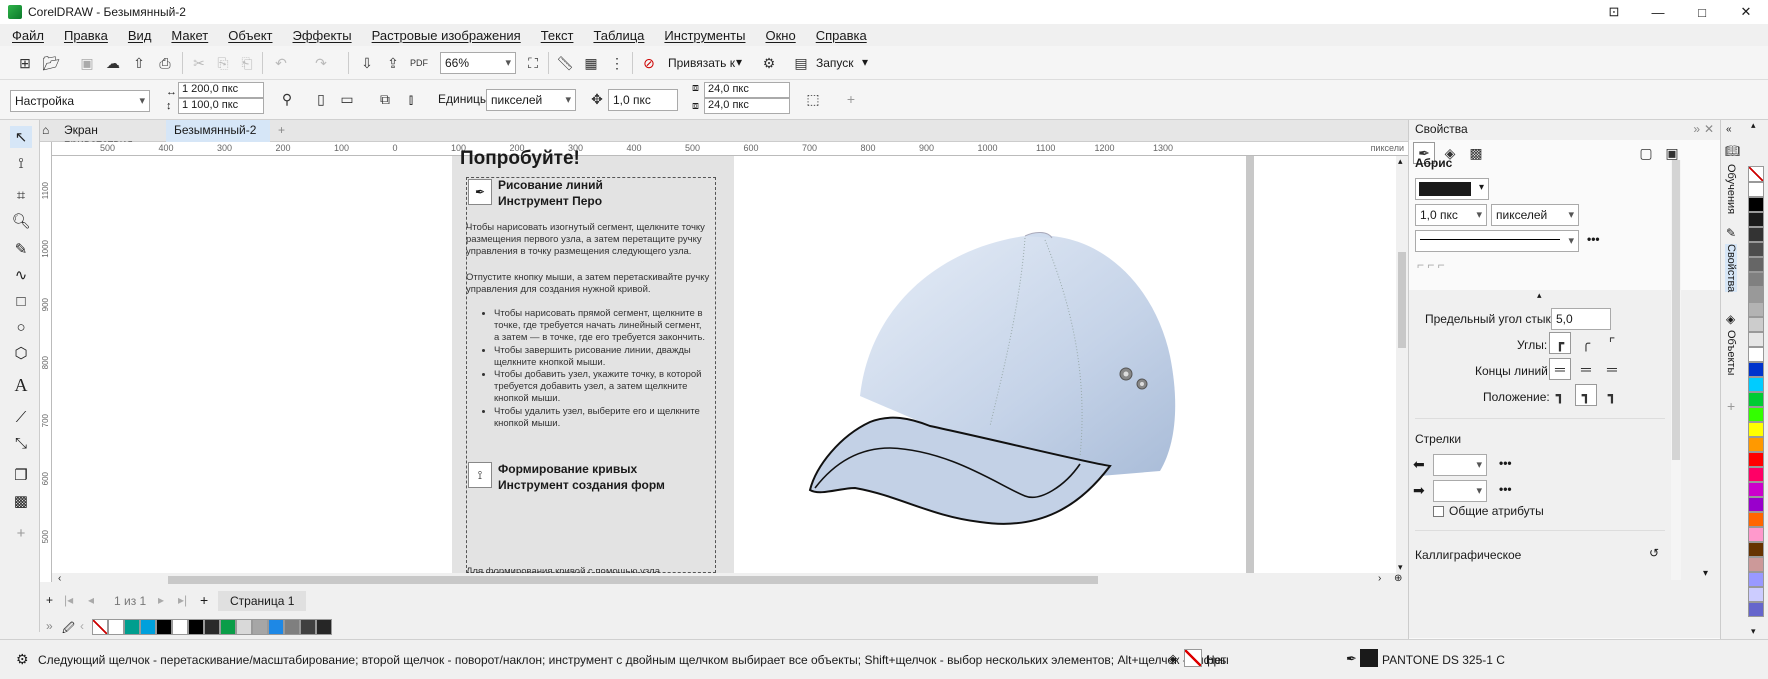 This screenshot has width=1768, height=679. I want to click on outline-color-swatch-status, so click(1369, 658).